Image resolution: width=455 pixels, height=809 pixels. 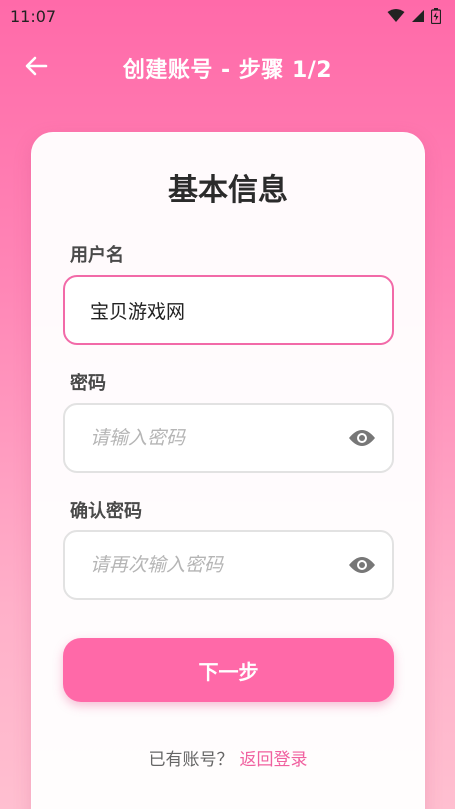 I want to click on login-prompt-text: 已有账号？, so click(x=191, y=760).